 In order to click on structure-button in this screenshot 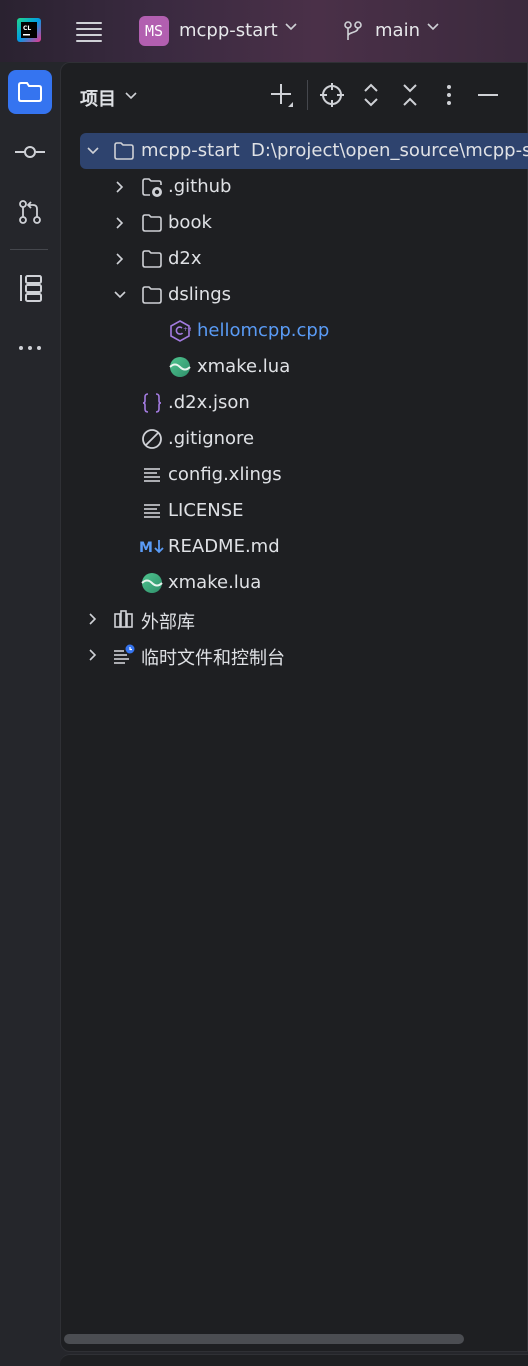, I will do `click(30, 288)`.